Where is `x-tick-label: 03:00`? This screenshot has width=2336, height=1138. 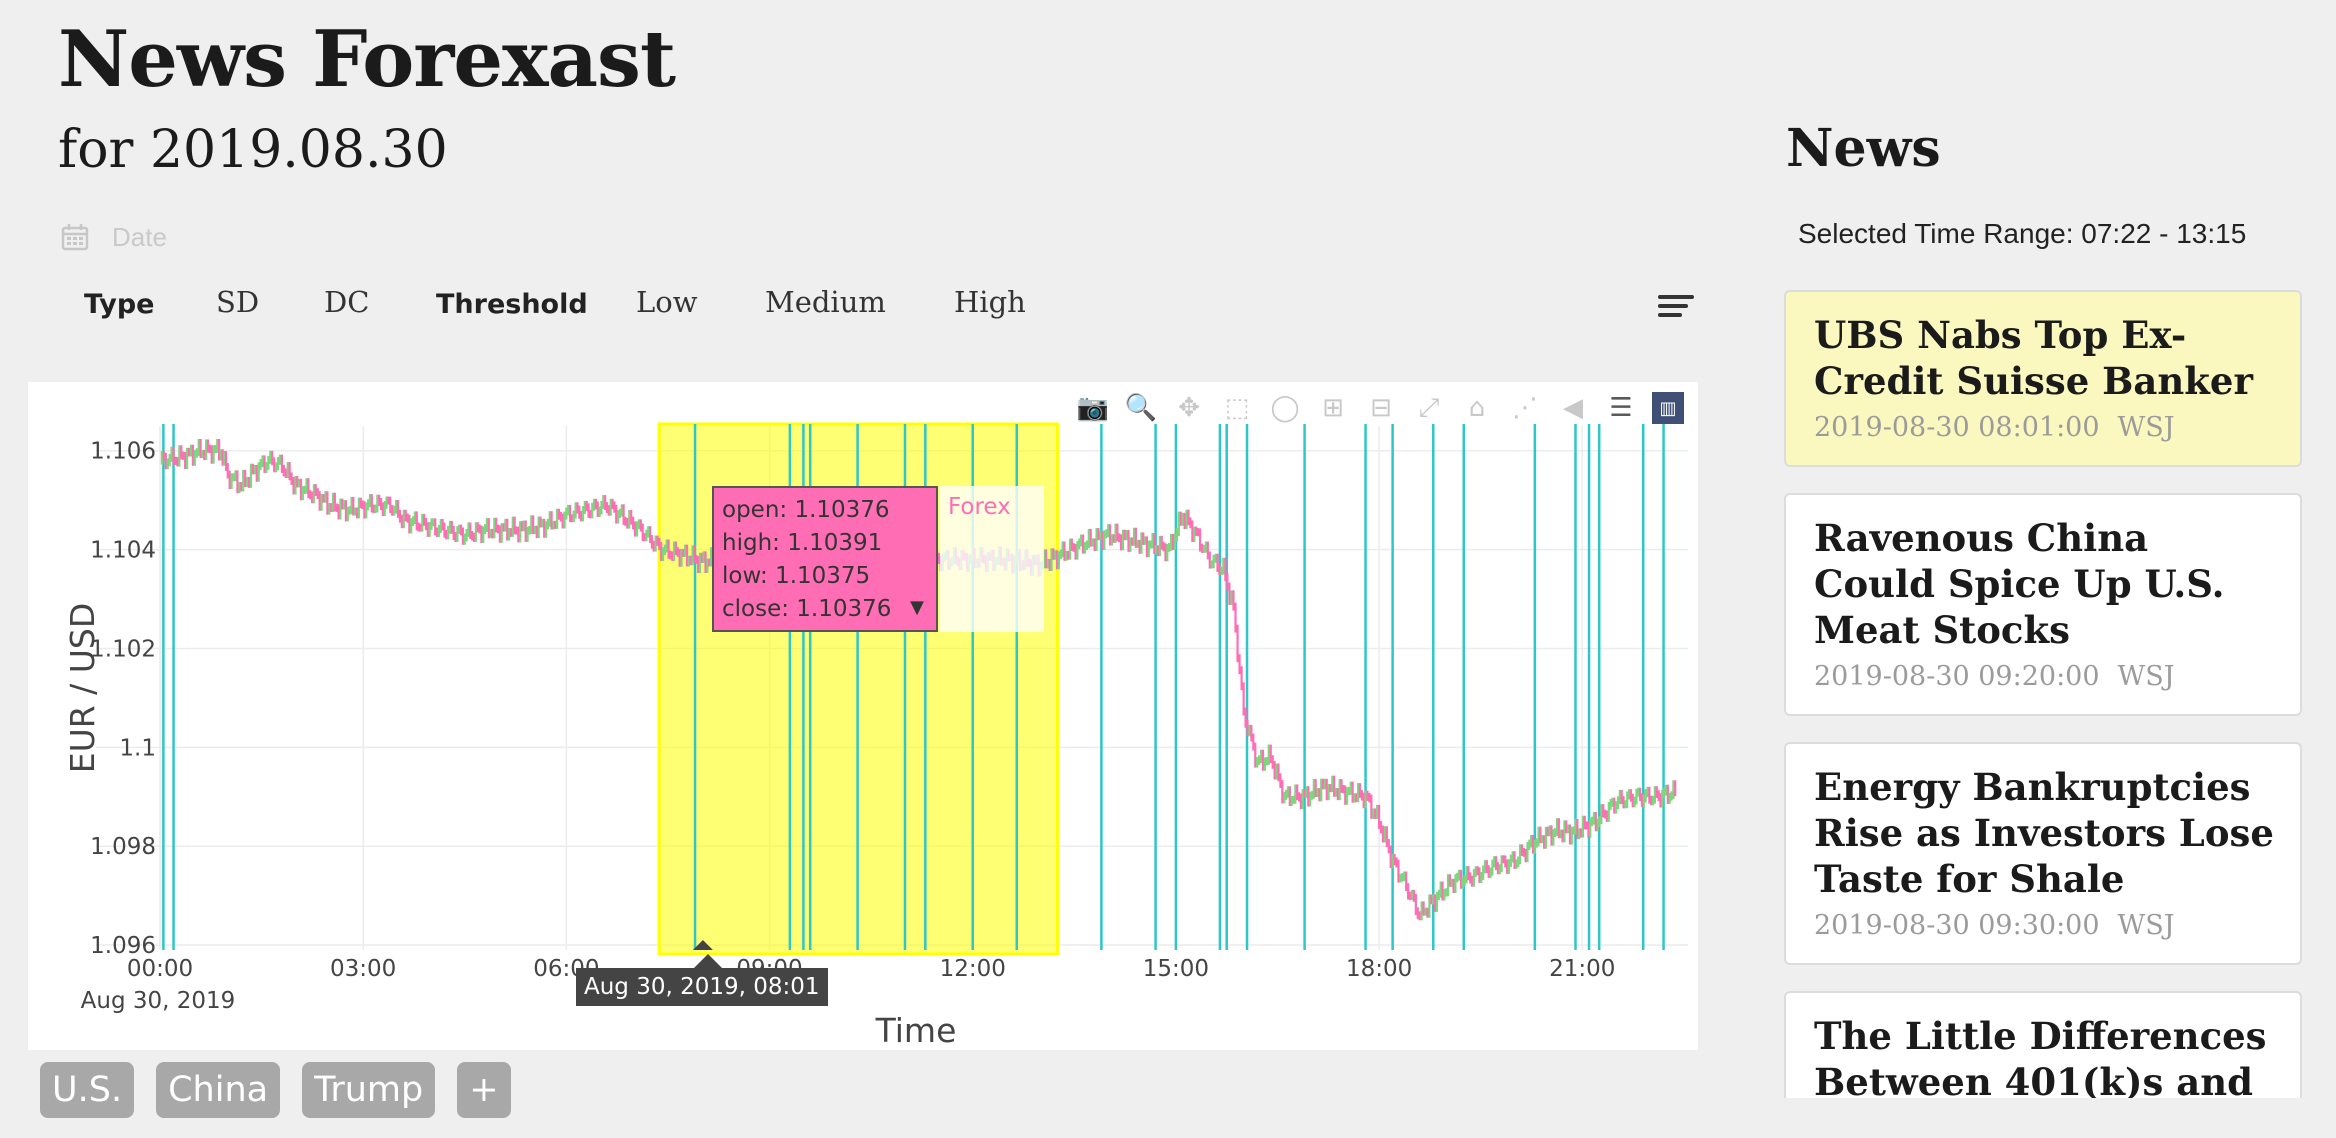
x-tick-label: 03:00 is located at coordinates (363, 969).